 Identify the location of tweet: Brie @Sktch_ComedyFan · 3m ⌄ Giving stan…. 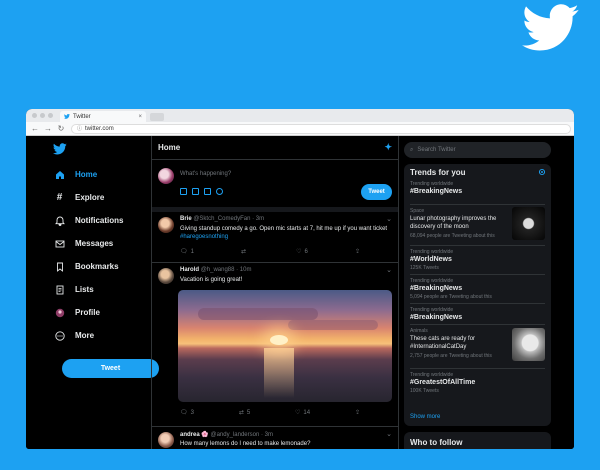
(275, 237).